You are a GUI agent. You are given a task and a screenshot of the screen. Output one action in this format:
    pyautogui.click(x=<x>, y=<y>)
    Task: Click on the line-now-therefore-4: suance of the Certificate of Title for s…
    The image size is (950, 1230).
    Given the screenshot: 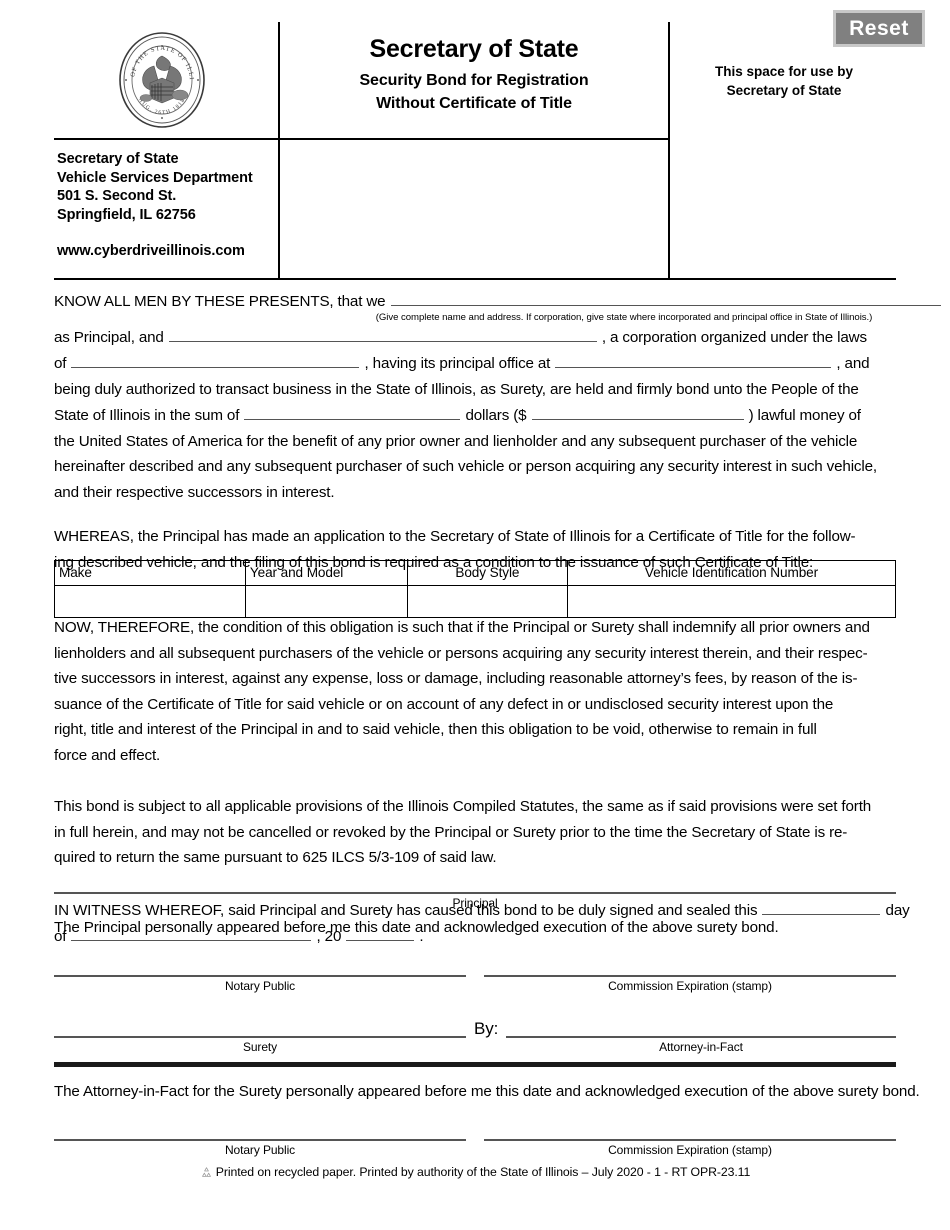 What is the action you would take?
    pyautogui.click(x=444, y=704)
    